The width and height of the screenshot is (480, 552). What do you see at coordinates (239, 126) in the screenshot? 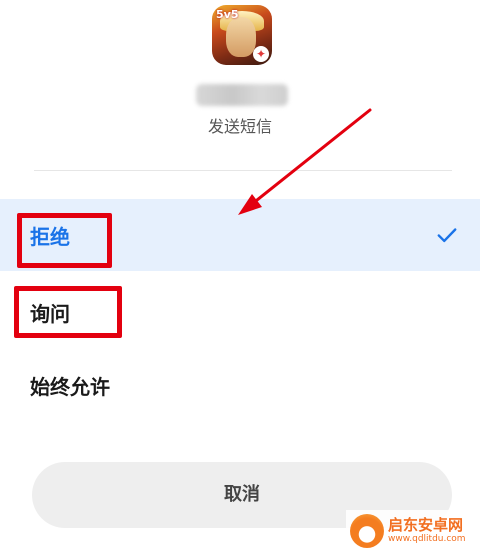
I see `permission-name: 发送短信` at bounding box center [239, 126].